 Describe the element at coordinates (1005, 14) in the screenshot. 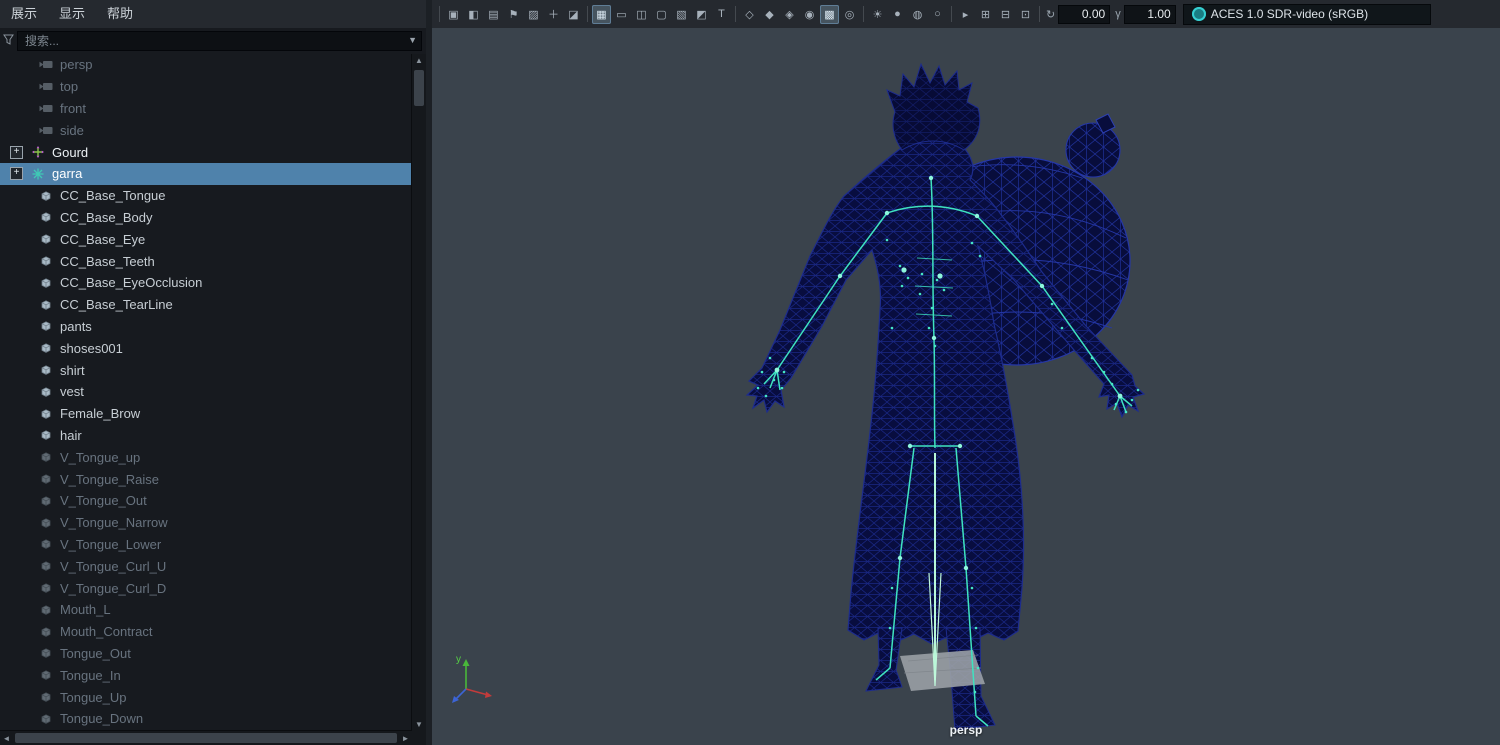

I see `split-view-icon: ⊟` at that location.